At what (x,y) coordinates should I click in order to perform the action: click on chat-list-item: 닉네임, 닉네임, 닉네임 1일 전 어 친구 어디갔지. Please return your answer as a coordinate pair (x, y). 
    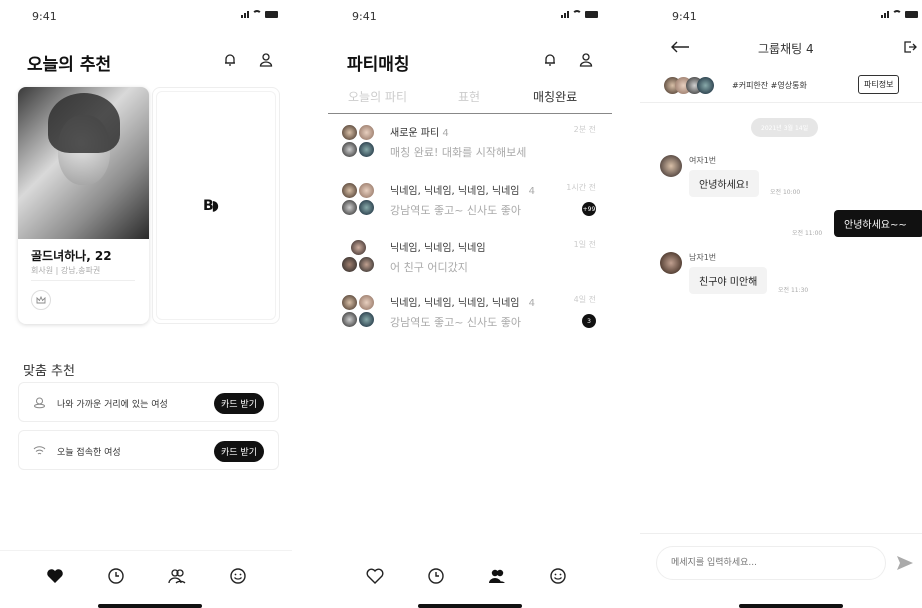
    Looking at the image, I should click on (466, 260).